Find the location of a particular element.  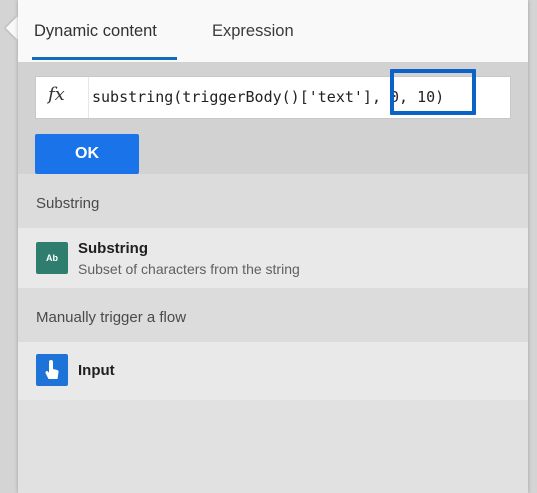

list-item-subtitle: Subset of characters from the string is located at coordinates (189, 269).